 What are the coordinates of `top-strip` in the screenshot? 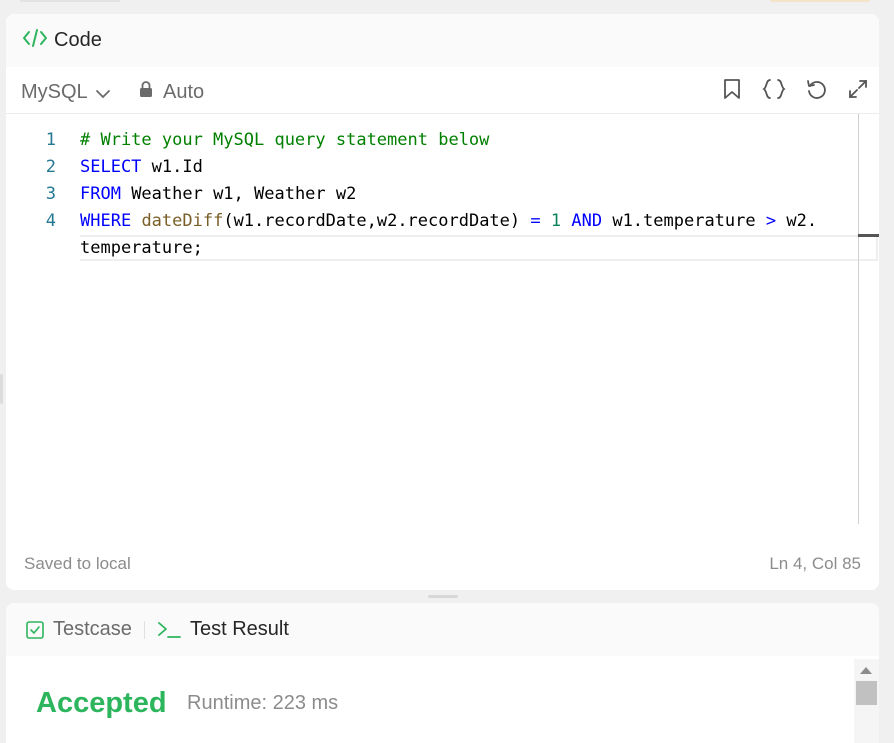 It's located at (447, 6).